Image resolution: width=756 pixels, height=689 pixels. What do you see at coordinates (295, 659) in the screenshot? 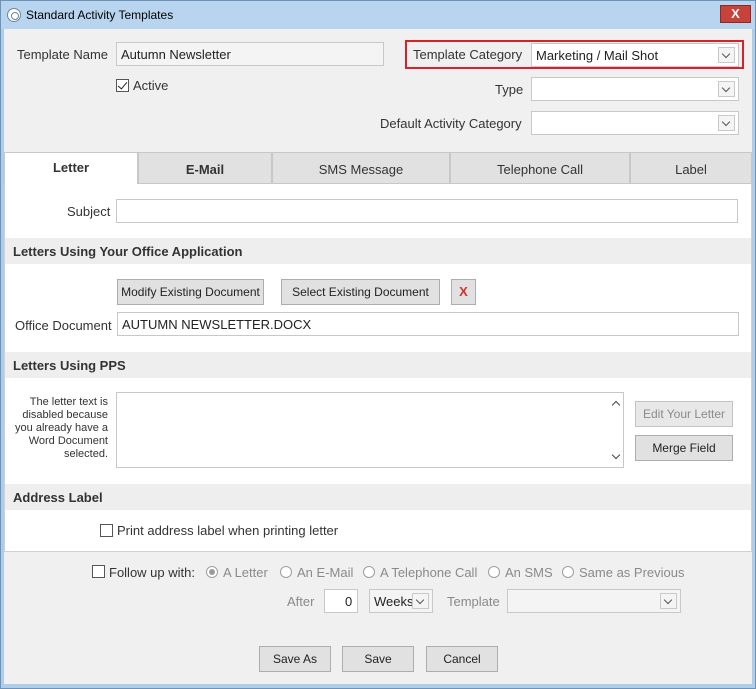
I see `save-as-button: Save As` at bounding box center [295, 659].